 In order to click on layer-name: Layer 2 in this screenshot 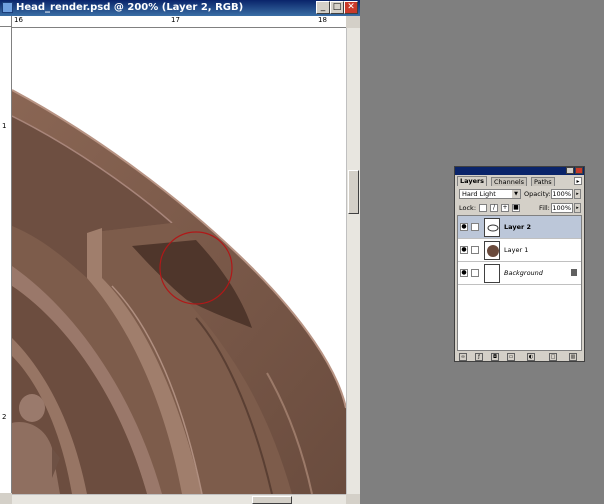, I will do `click(517, 227)`.